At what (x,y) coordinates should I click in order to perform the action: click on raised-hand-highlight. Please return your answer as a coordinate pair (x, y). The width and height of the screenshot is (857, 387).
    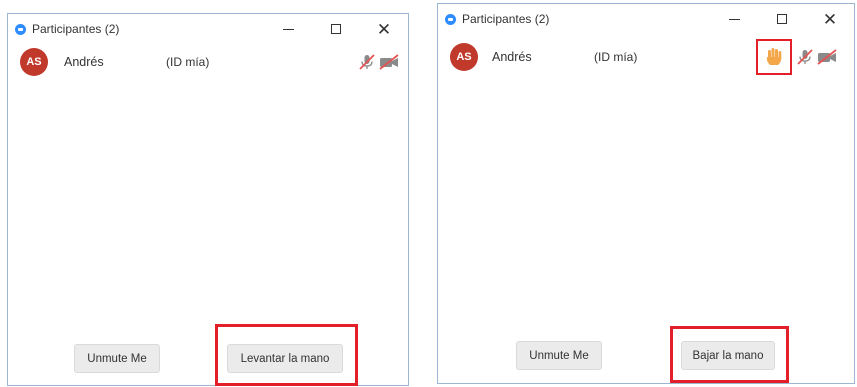
    Looking at the image, I should click on (774, 57).